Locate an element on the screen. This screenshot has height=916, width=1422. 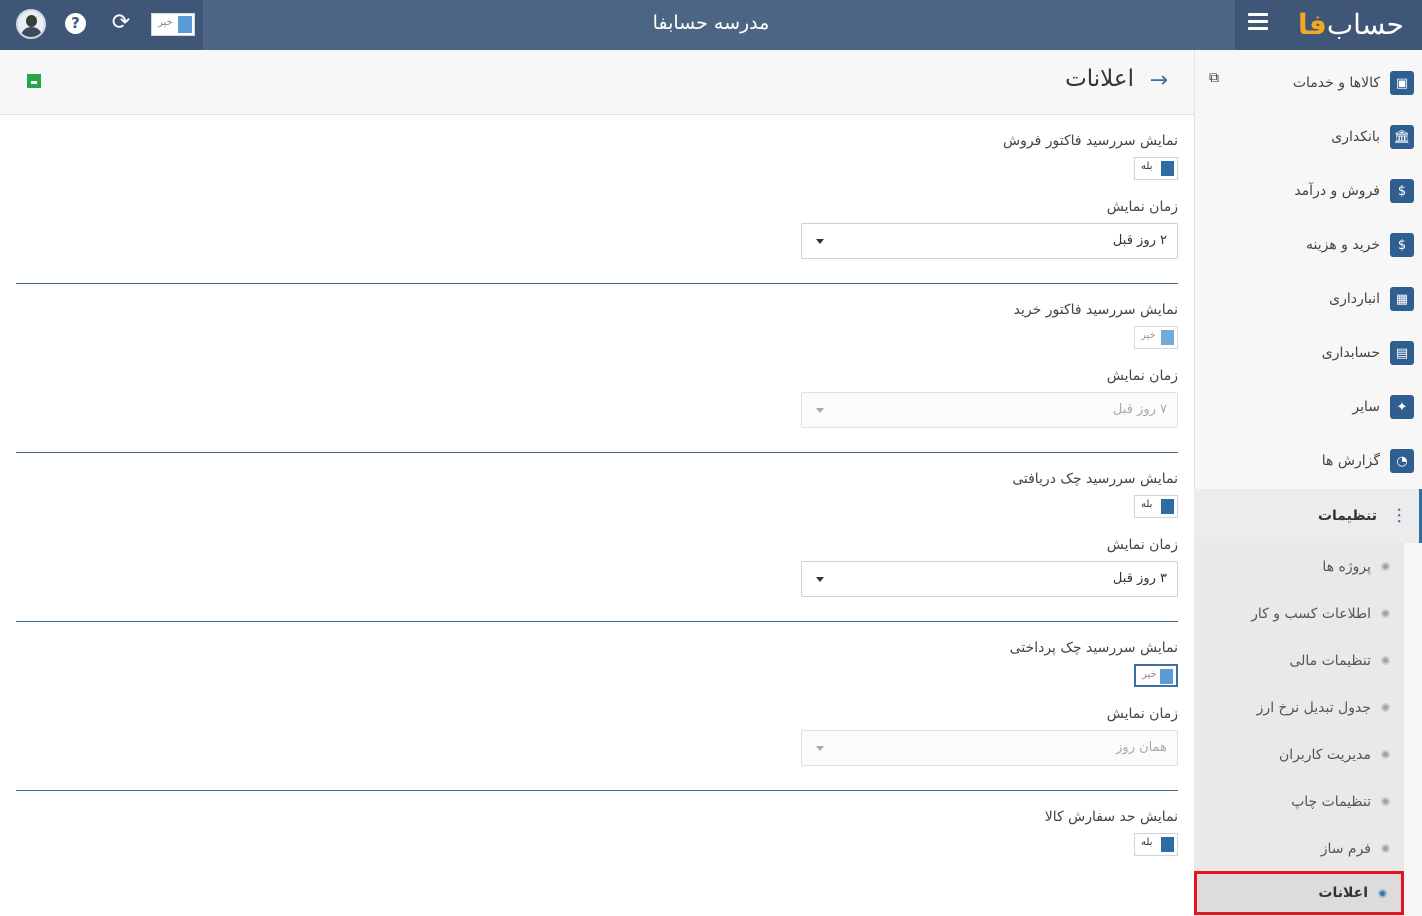
submenu-item-print-settings: تنظیمات چاپ is located at coordinates (1299, 801).